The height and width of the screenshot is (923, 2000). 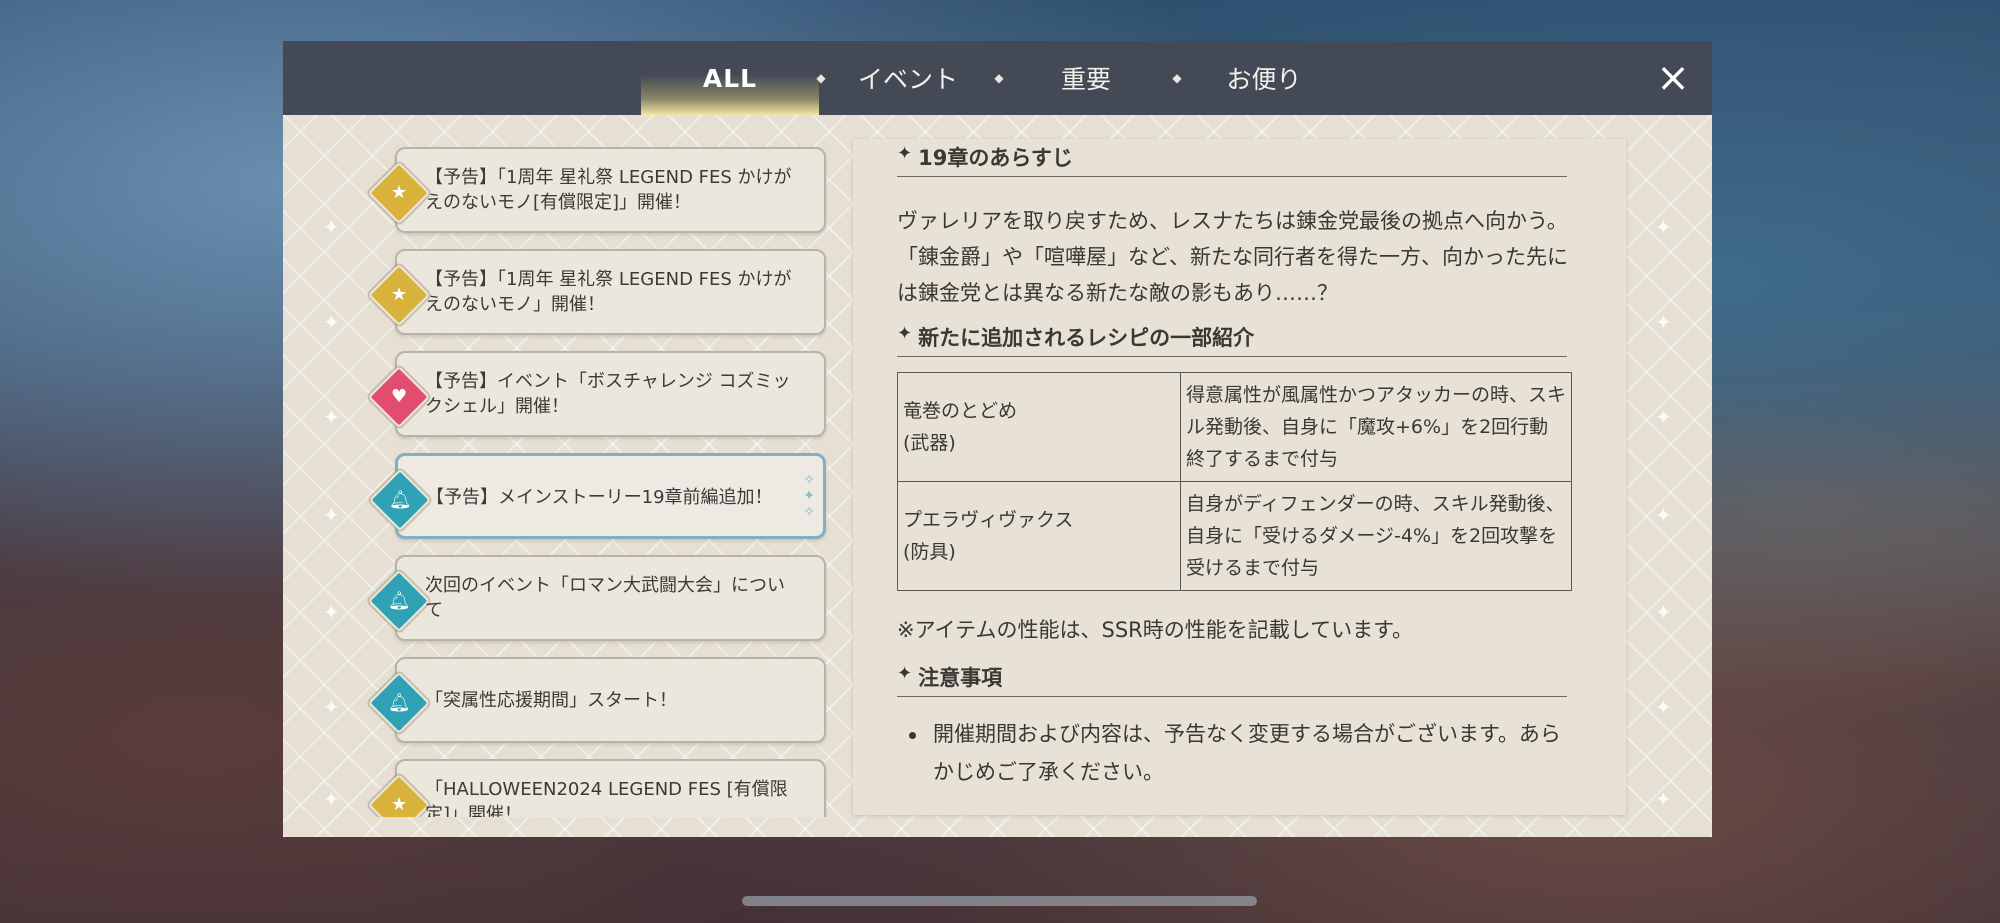 I want to click on list-item: 🔔︎ 次回のイベント「ロマン大武闘大会」について, so click(x=596, y=598).